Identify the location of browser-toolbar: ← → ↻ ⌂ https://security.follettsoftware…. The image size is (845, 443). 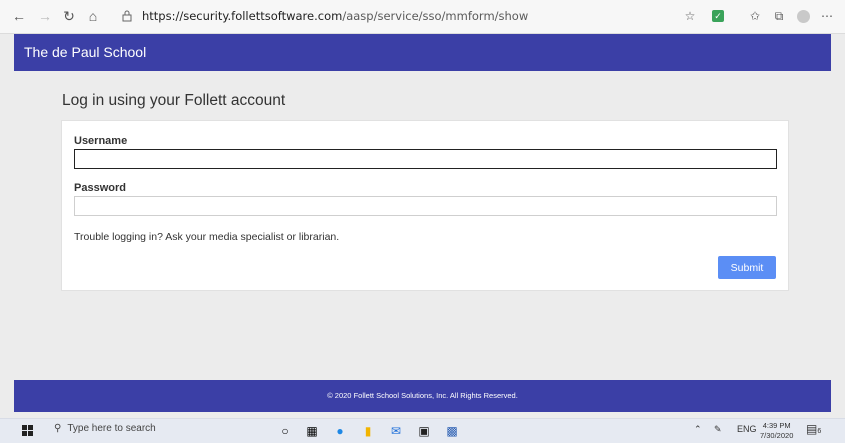
(422, 17).